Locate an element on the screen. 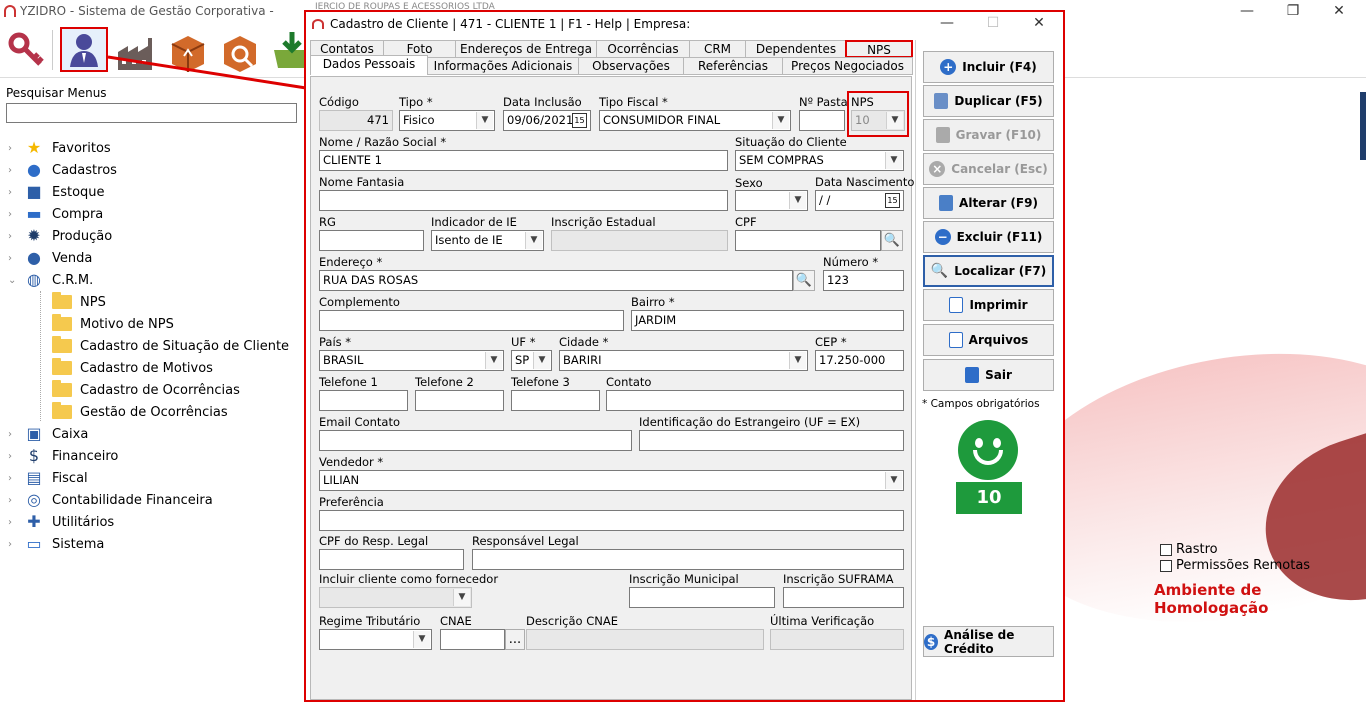 This screenshot has width=1366, height=708. tree-item-2: › ■ Estoque is located at coordinates (156, 192).